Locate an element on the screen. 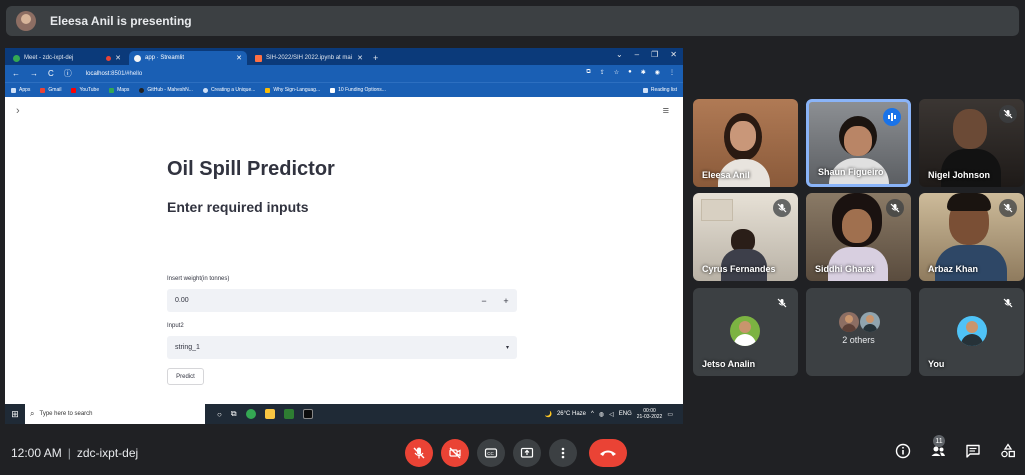  svg-text: CC is located at coordinates (490, 453).